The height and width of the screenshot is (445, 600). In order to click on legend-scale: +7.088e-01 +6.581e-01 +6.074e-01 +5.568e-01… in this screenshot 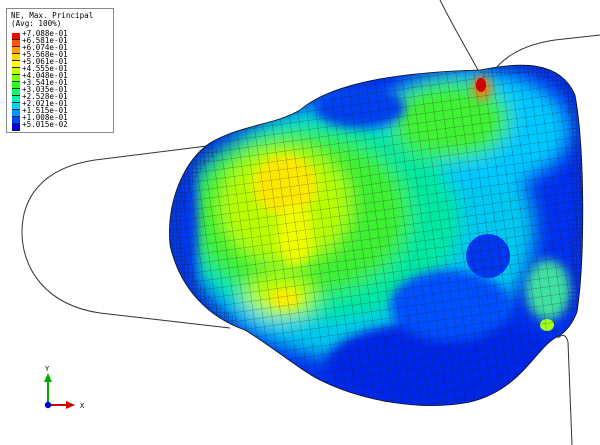, I will do `click(60, 80)`.